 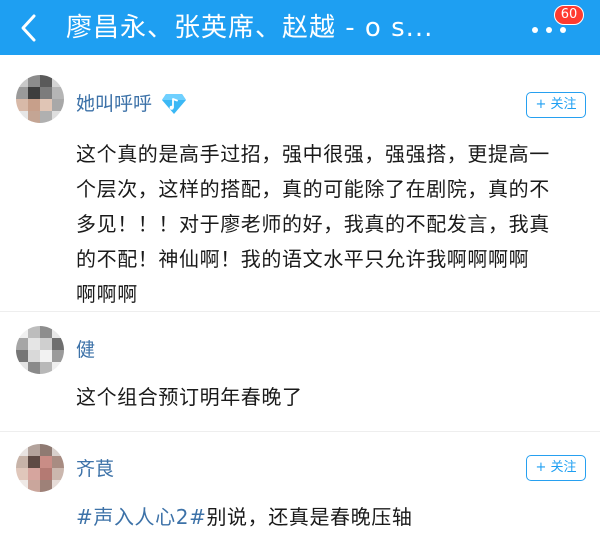 What do you see at coordinates (313, 154) in the screenshot?
I see `comment-line: 这个真的是高手过招，强中很强，强强搭，更提高一` at bounding box center [313, 154].